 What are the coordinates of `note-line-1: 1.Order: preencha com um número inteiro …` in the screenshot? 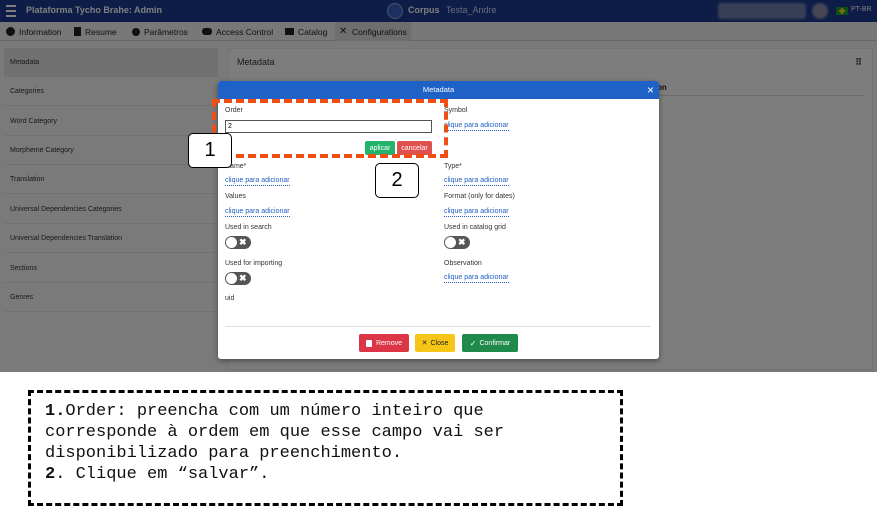 It's located at (332, 411).